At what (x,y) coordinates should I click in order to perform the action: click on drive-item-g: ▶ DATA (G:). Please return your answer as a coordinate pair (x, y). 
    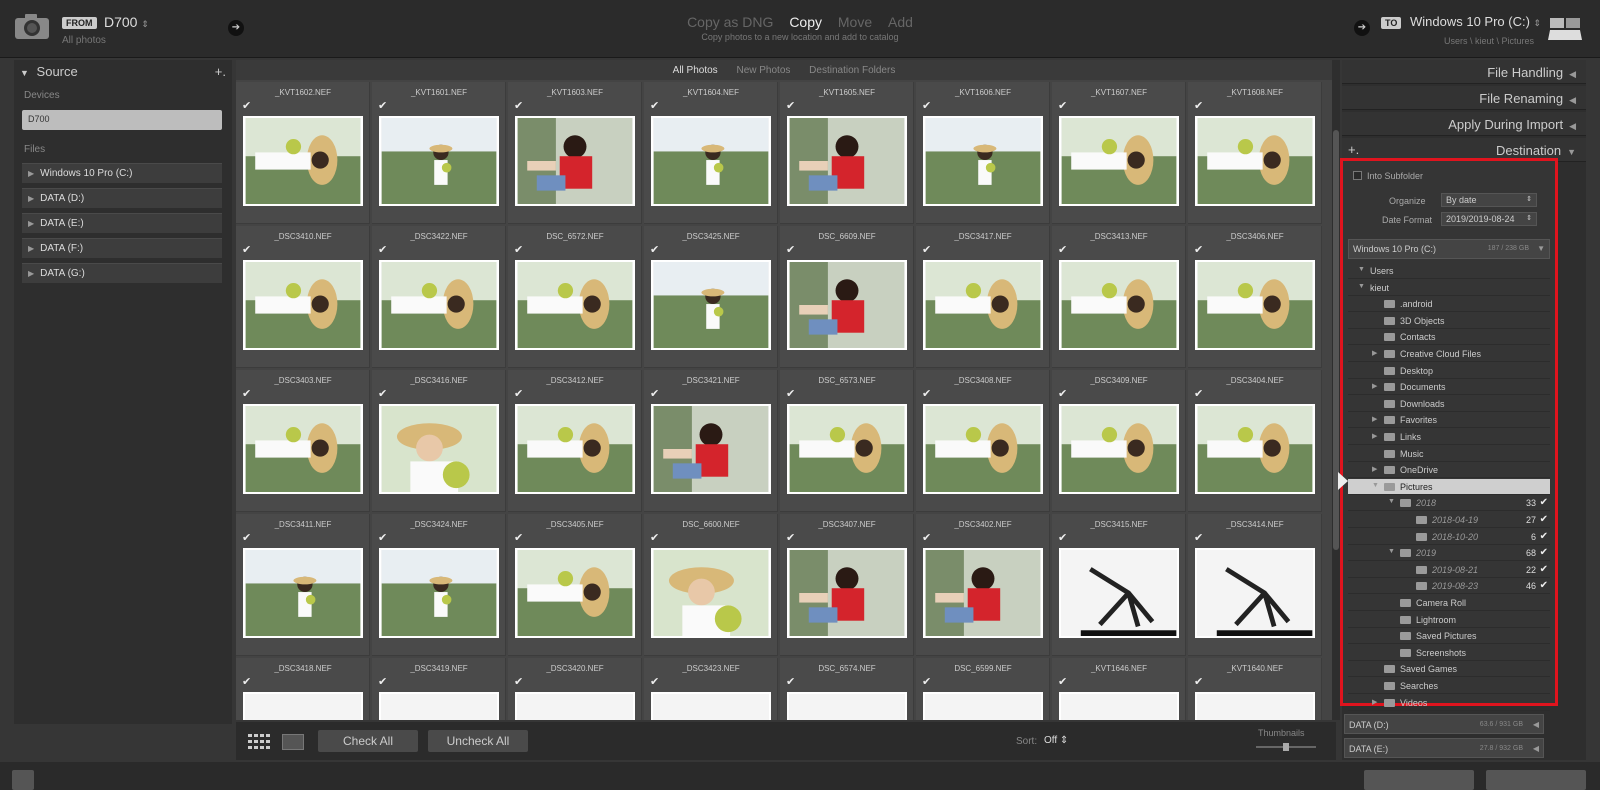
    Looking at the image, I should click on (122, 273).